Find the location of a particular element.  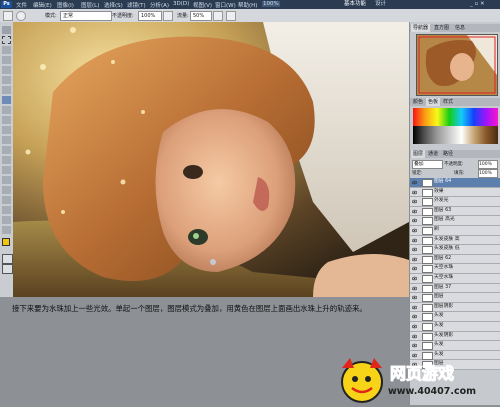

layer-opacity-input: 100% is located at coordinates (488, 164).